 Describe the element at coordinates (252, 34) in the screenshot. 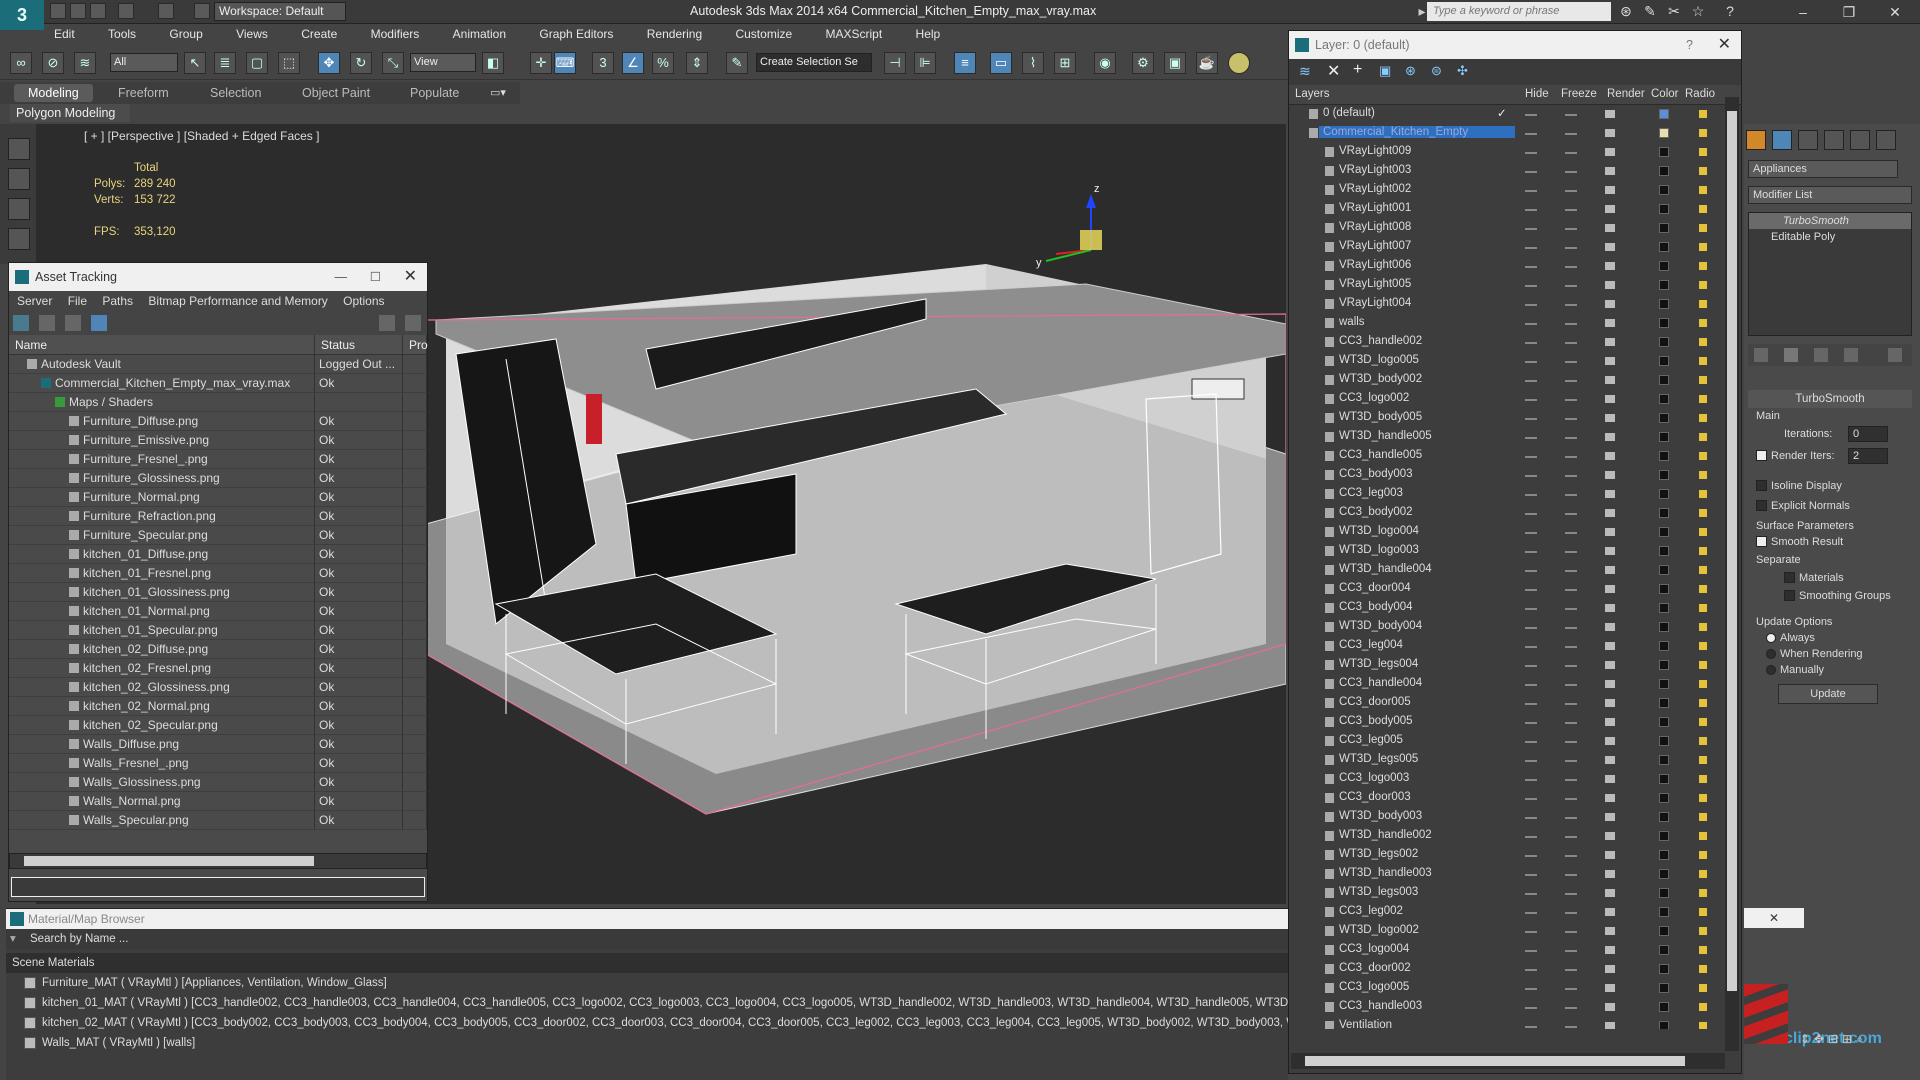

I see `menu-views: Views` at that location.